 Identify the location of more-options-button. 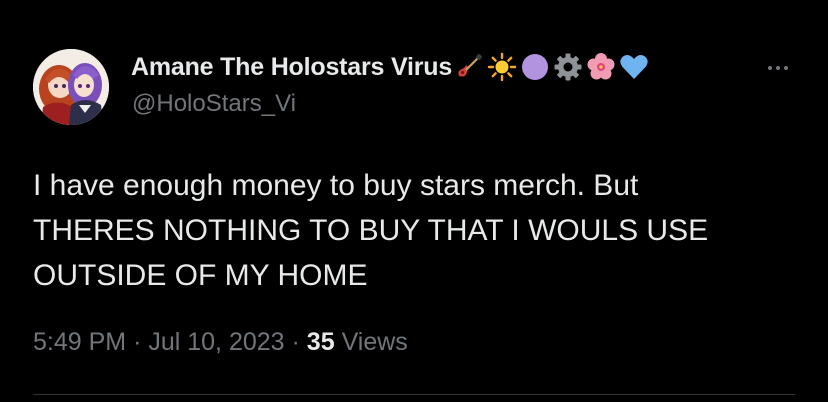
(778, 68).